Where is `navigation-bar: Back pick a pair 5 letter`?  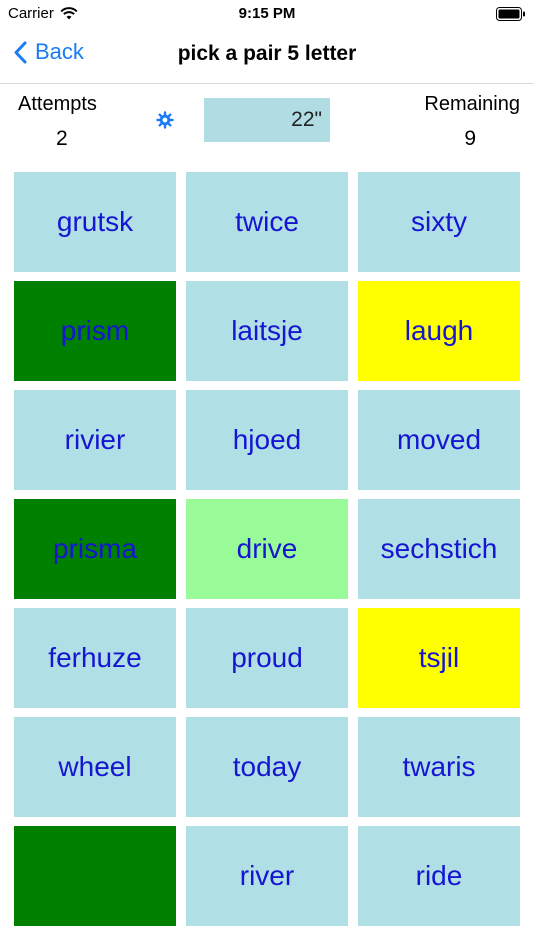 navigation-bar: Back pick a pair 5 letter is located at coordinates (267, 56).